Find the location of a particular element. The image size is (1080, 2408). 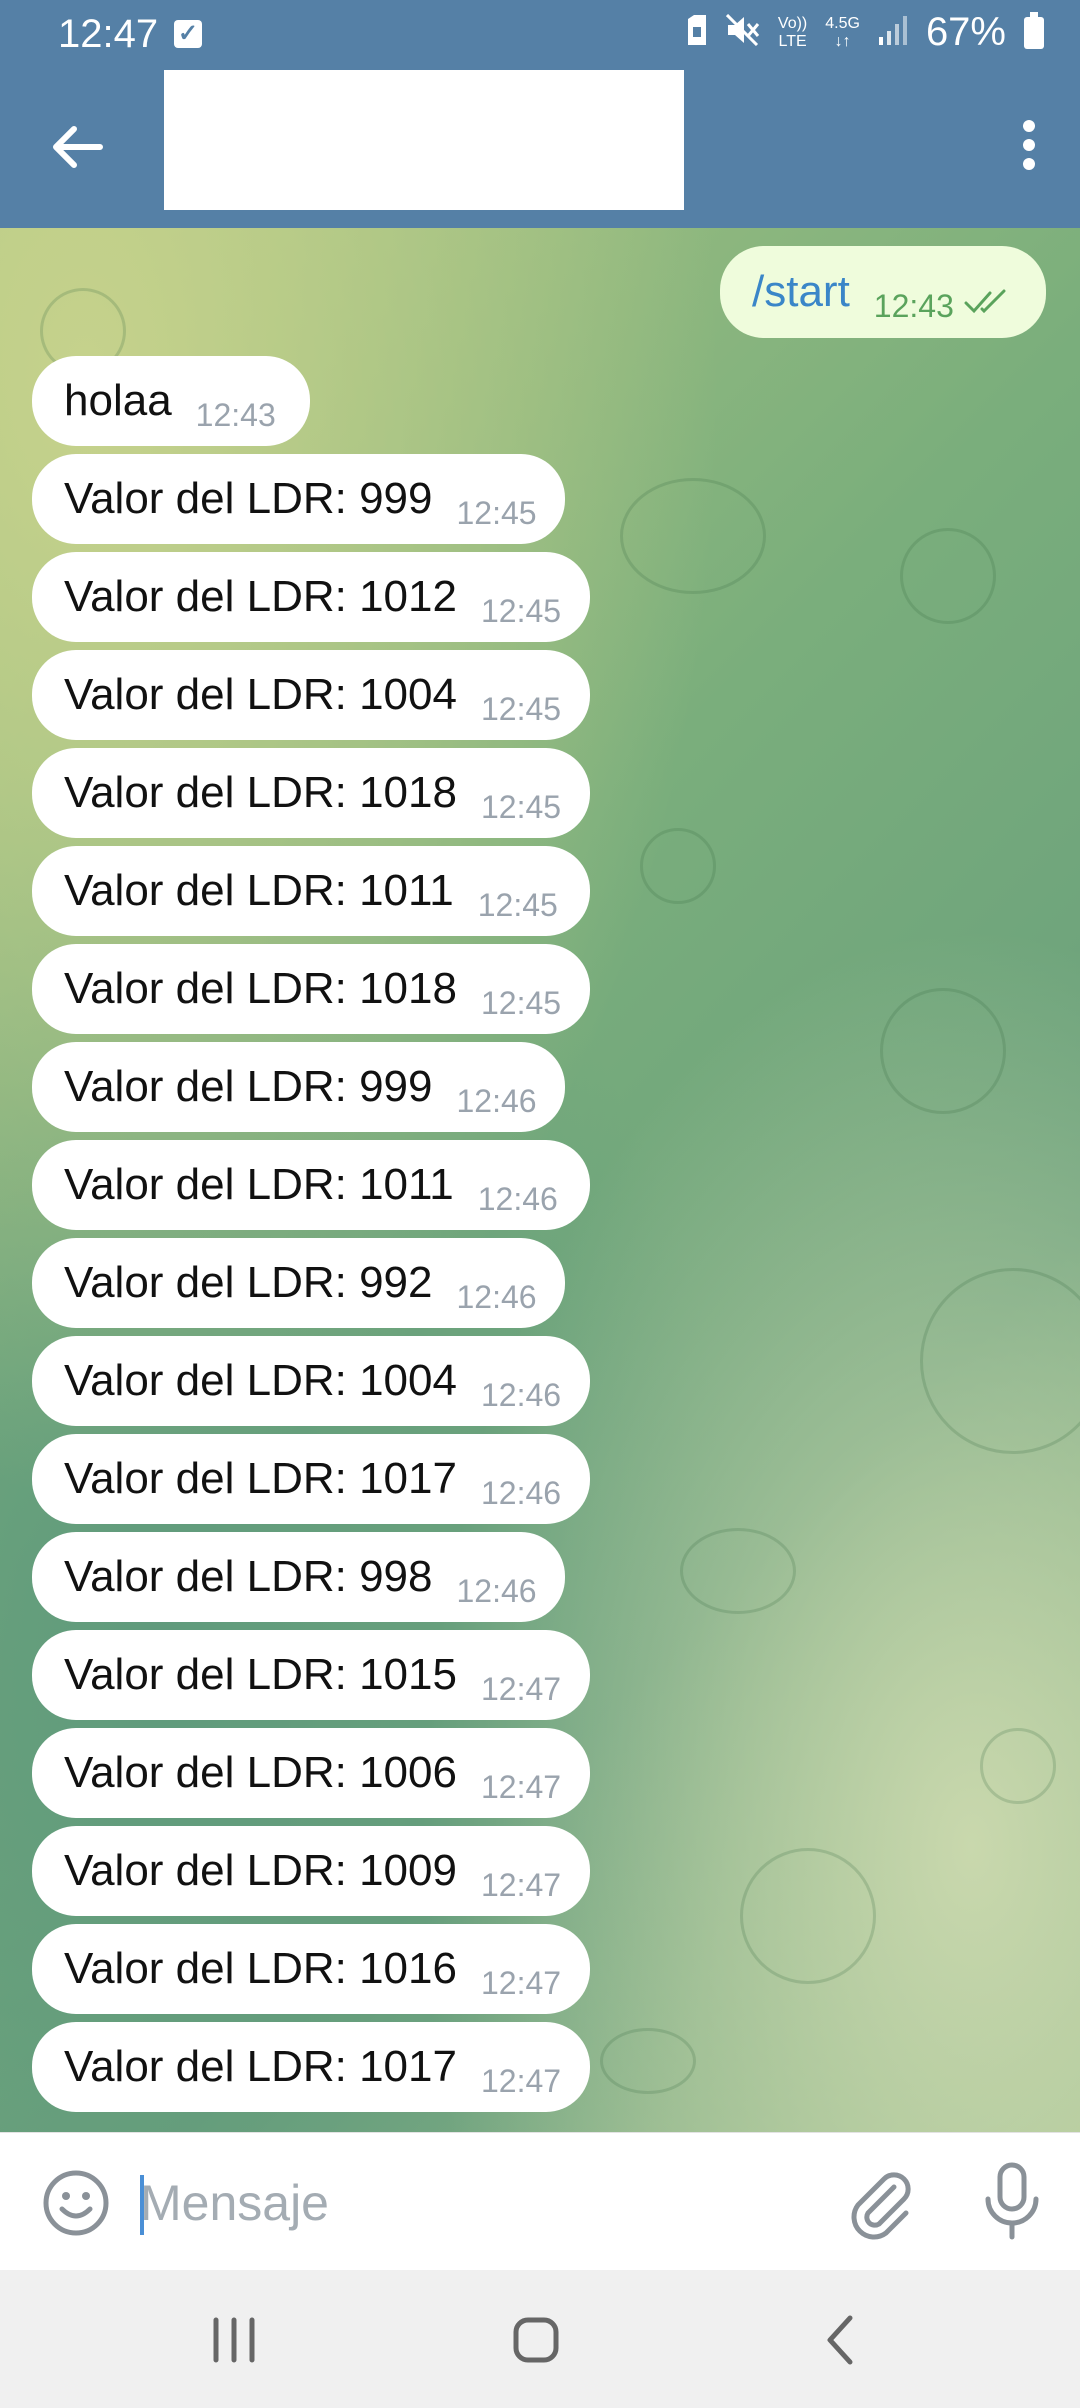

incoming-message: Valor del LDR: 1011 12:46 is located at coordinates (311, 1185).